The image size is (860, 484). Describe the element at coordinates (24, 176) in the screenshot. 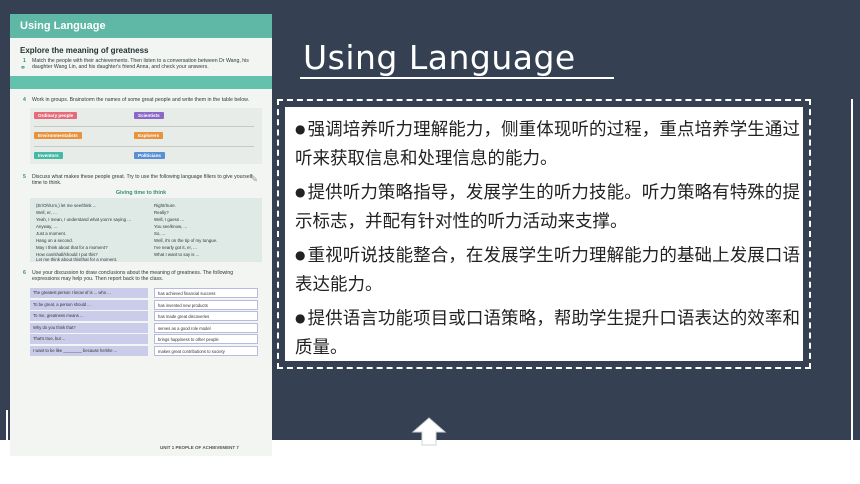

I see `task-number: 5` at that location.